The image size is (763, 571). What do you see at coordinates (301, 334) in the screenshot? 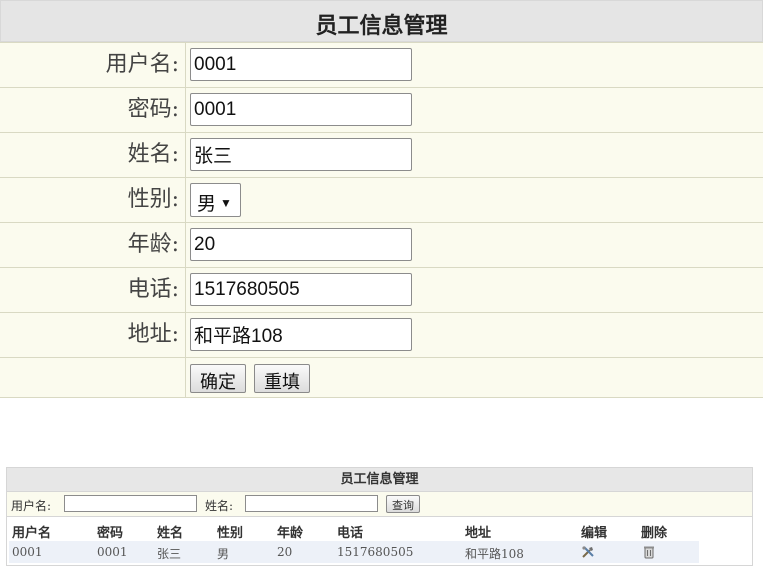
I see `address-input` at bounding box center [301, 334].